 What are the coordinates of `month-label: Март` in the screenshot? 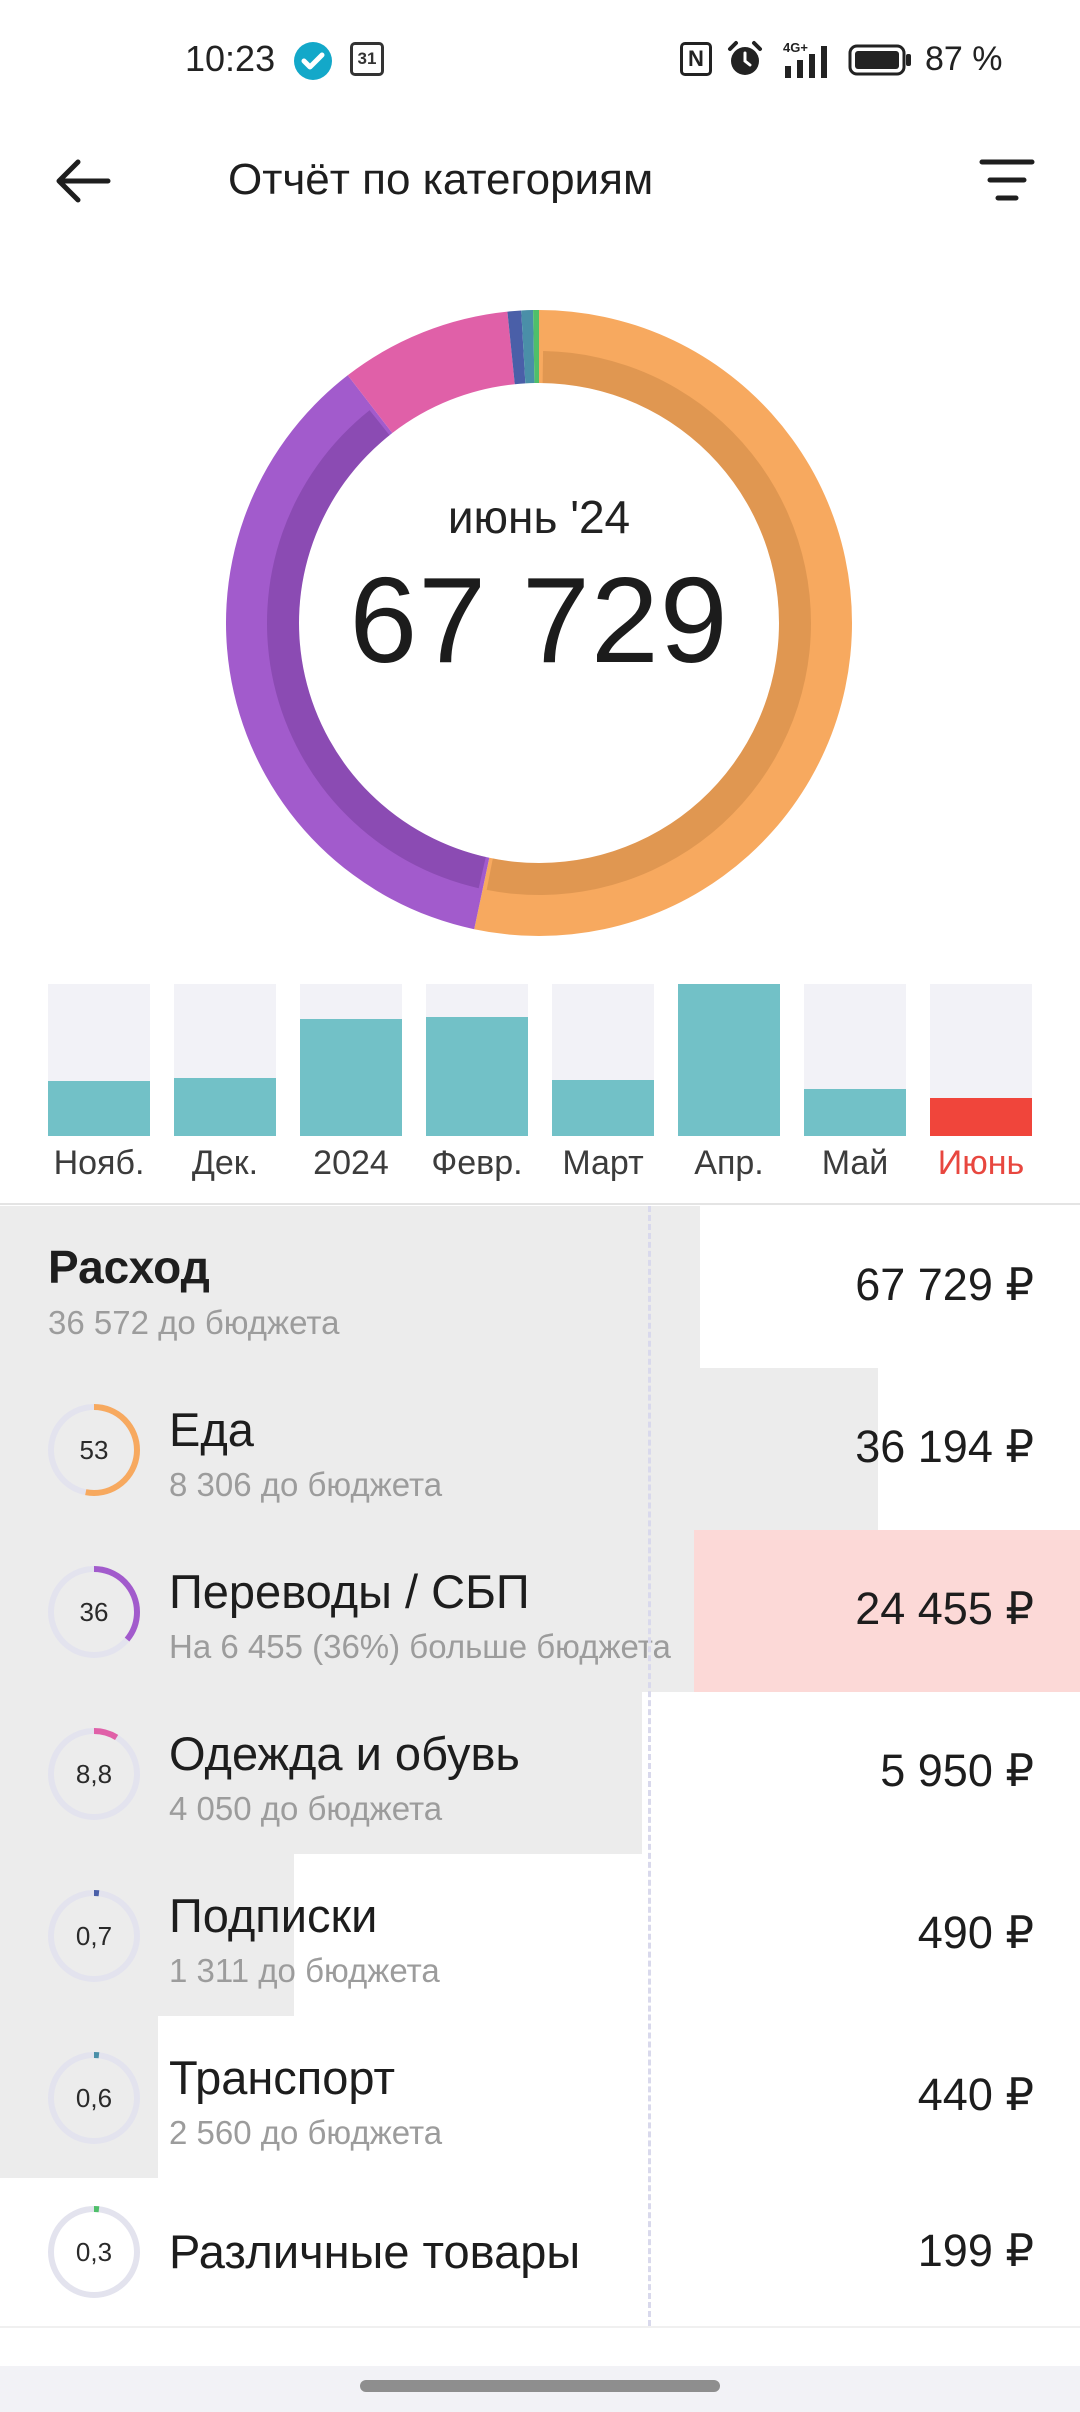 It's located at (603, 1163).